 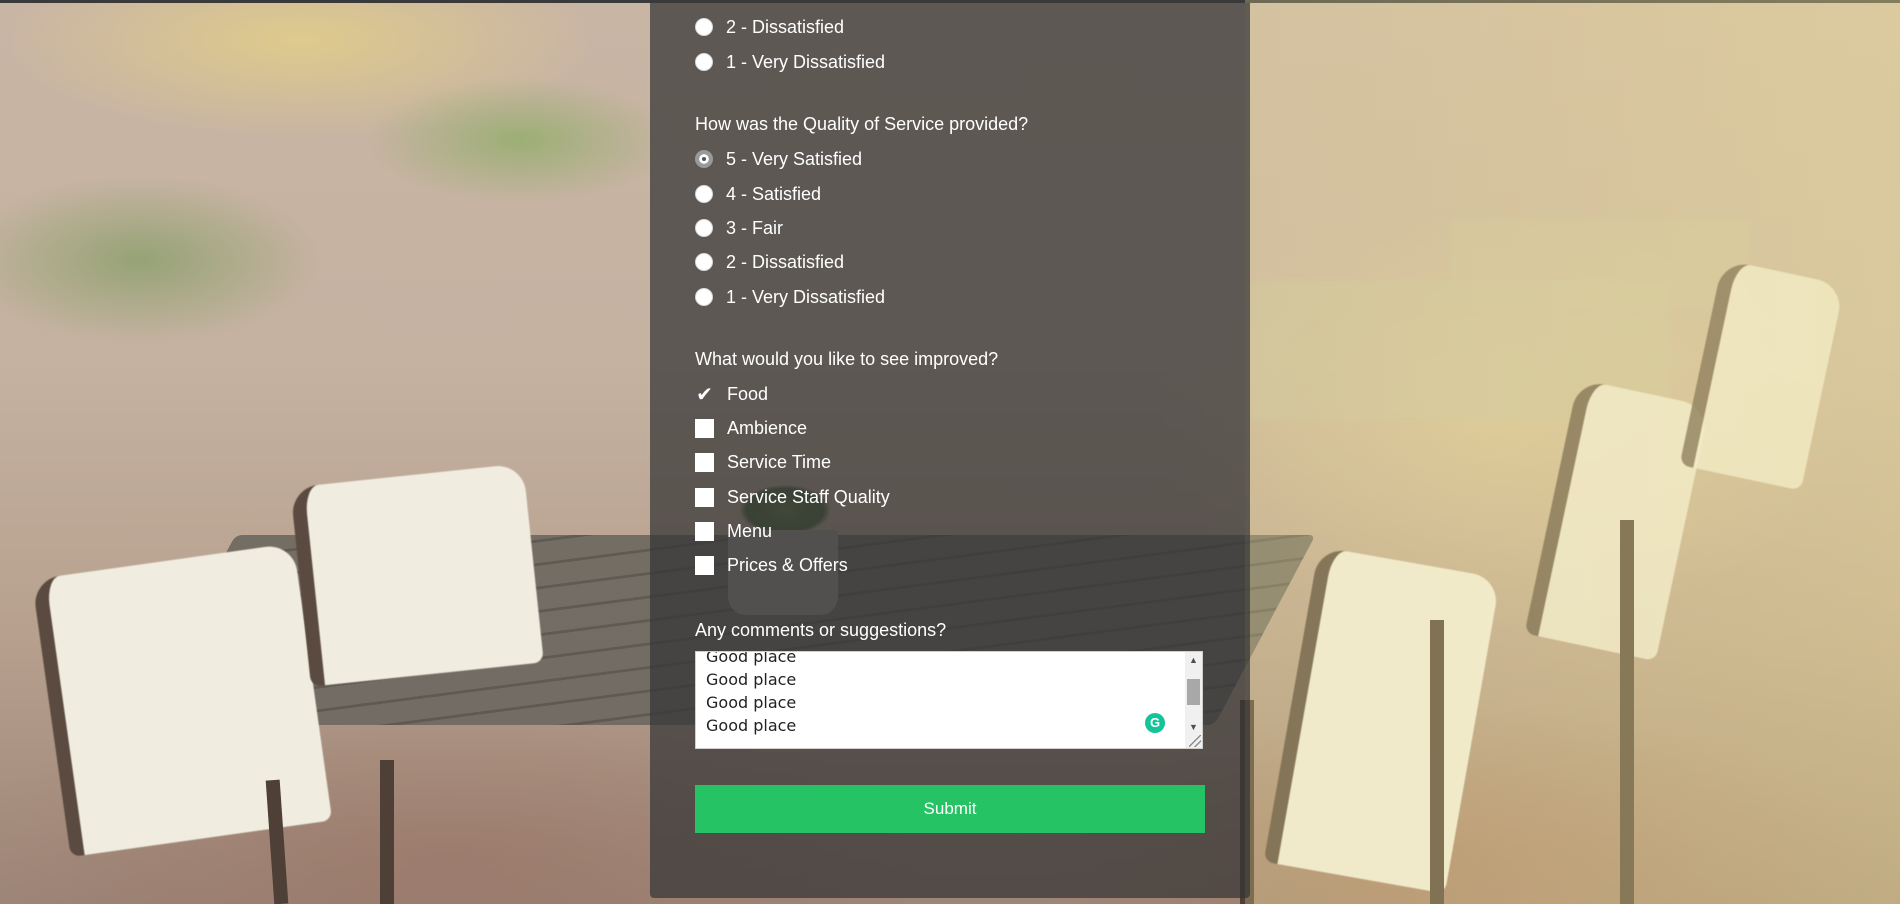 I want to click on checkbox-option-service-staff-quality: Service Staff Quality, so click(x=792, y=497).